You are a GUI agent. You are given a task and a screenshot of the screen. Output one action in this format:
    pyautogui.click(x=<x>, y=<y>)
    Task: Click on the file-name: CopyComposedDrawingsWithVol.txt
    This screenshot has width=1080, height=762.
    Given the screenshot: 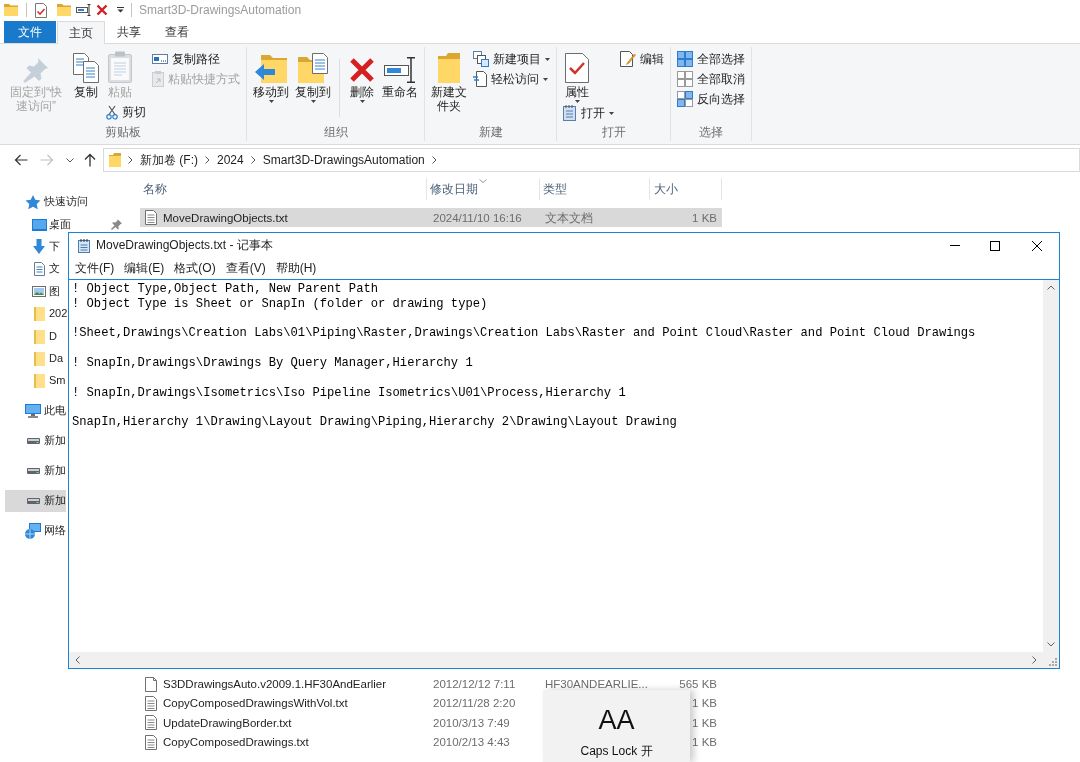 What is the action you would take?
    pyautogui.click(x=255, y=703)
    